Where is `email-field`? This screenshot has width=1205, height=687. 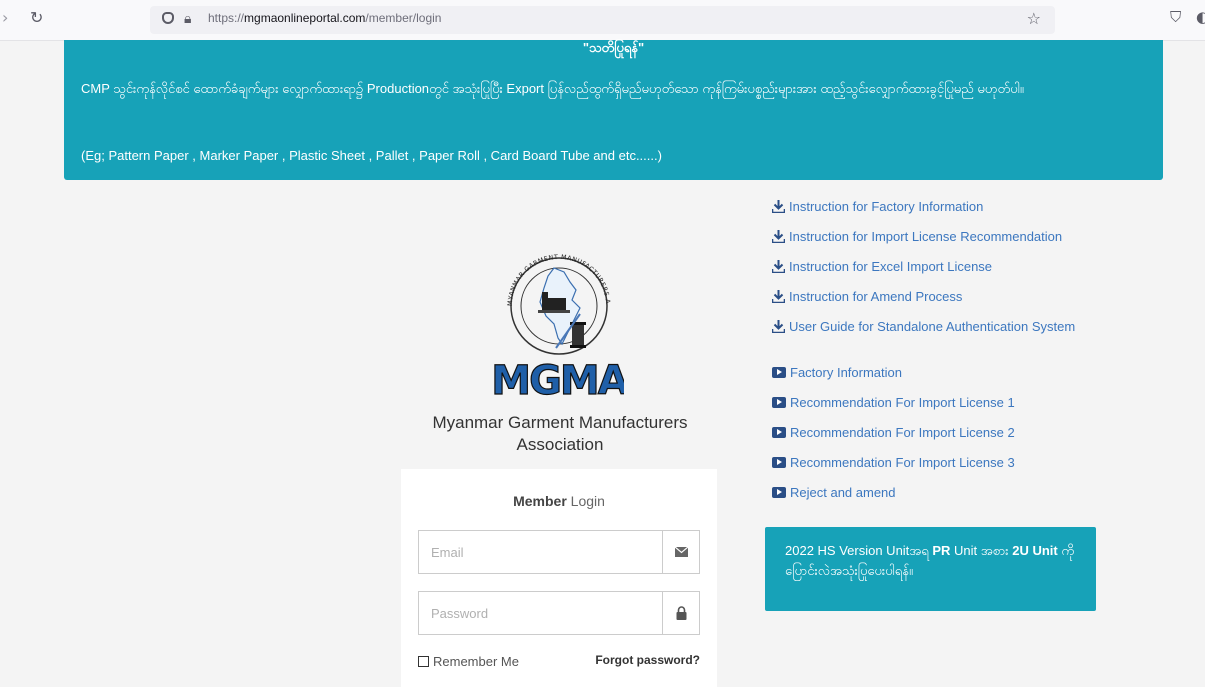 email-field is located at coordinates (541, 552).